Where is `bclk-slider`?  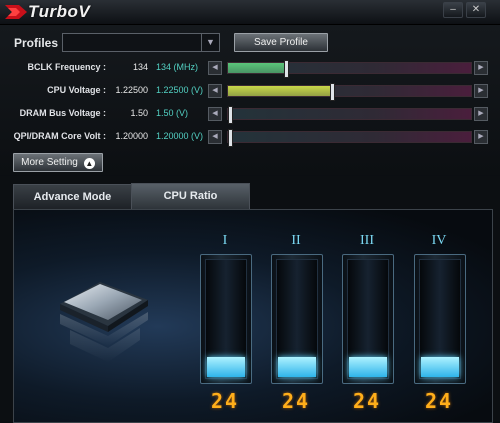
bclk-slider is located at coordinates (349, 69).